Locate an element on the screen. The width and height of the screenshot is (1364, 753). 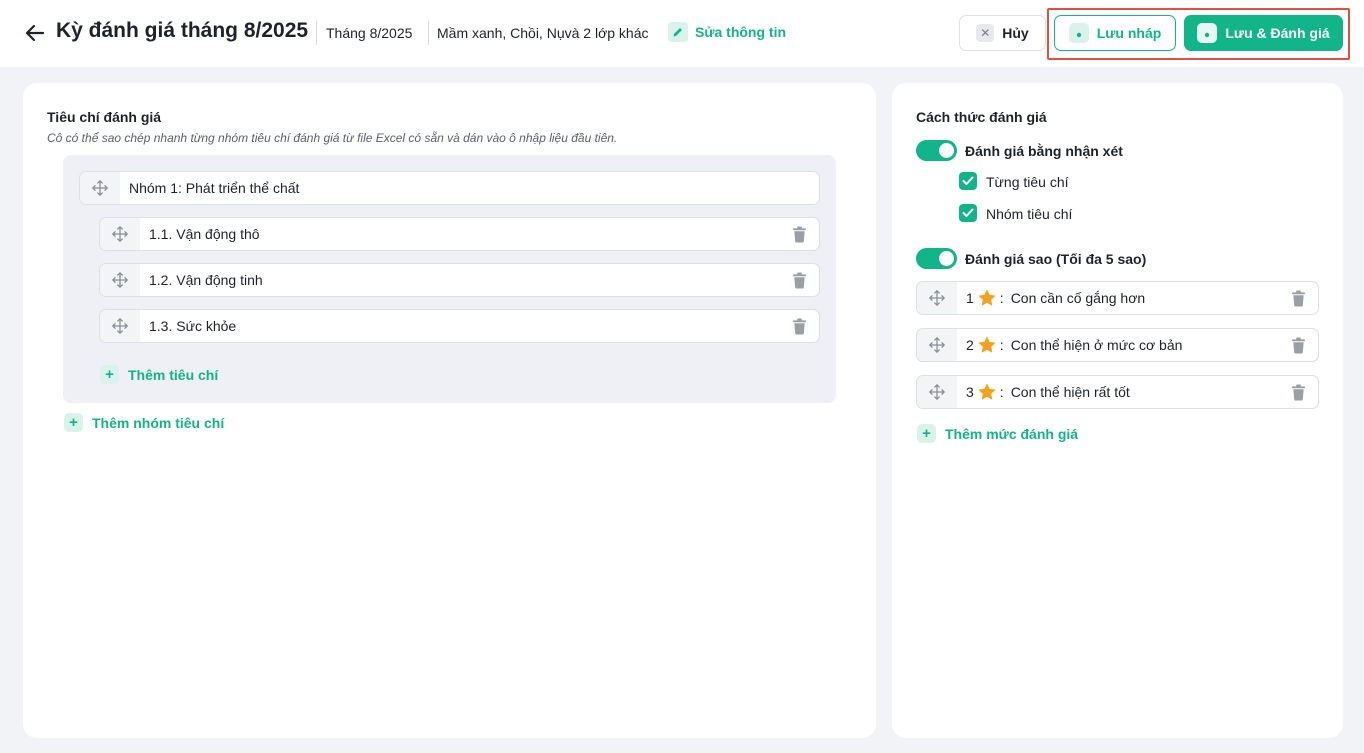
level-label: Con cần cố gắng hơn is located at coordinates (1078, 298).